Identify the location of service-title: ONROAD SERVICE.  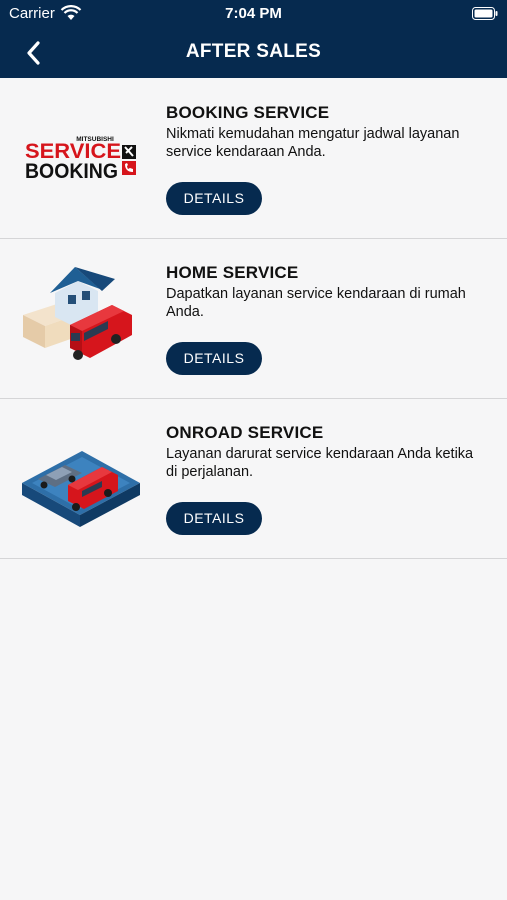
(245, 432).